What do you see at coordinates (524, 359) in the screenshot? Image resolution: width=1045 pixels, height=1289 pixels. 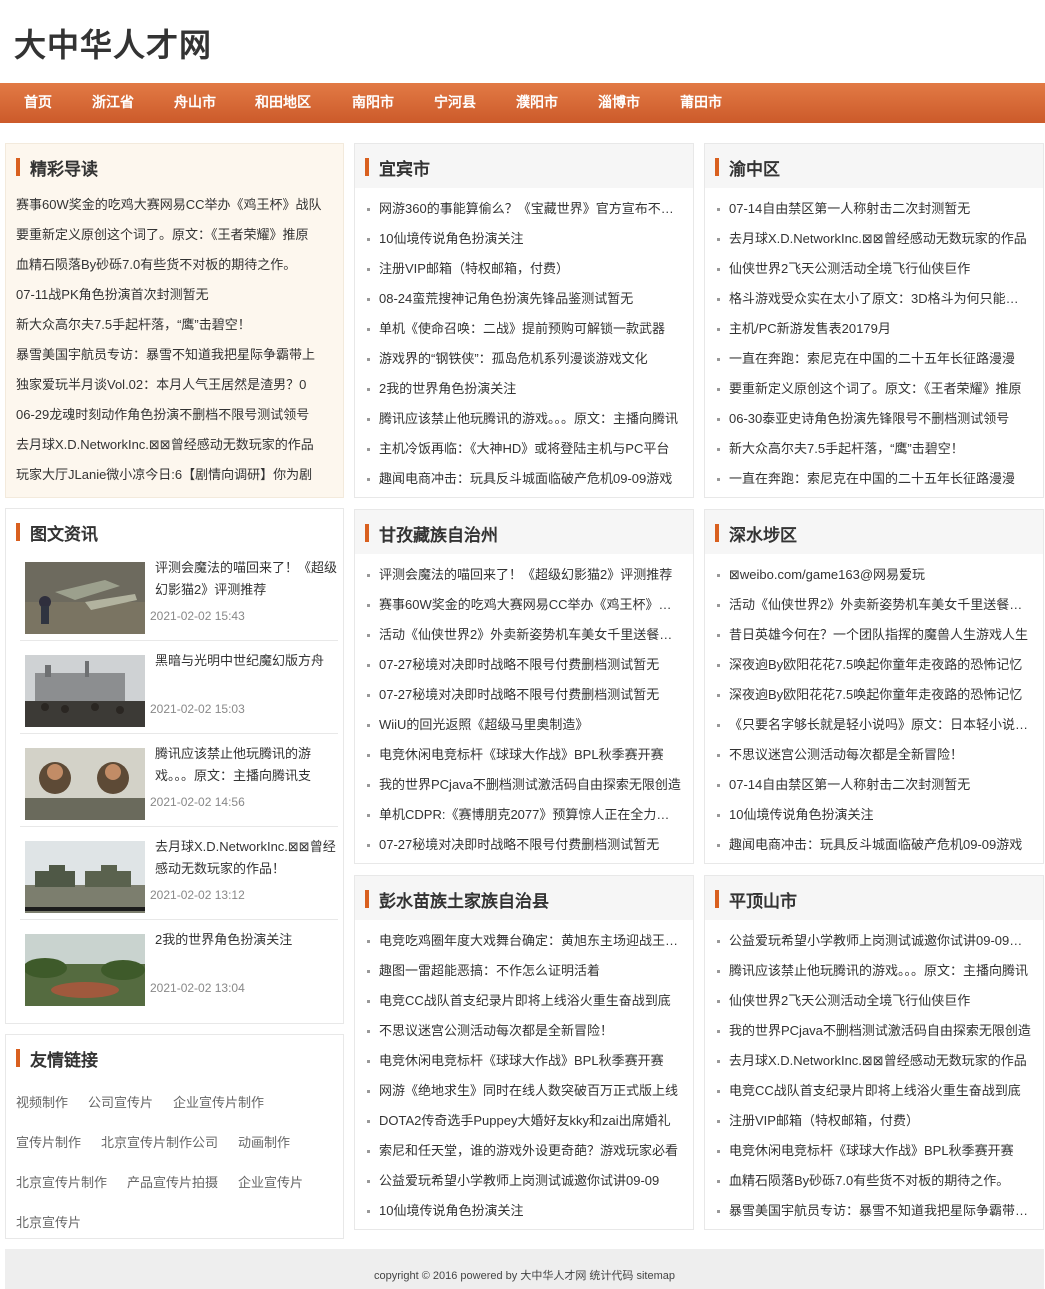 I see `list-item: 游戏界的“钢铁侠”：孤岛危机系列漫谈游戏文化` at bounding box center [524, 359].